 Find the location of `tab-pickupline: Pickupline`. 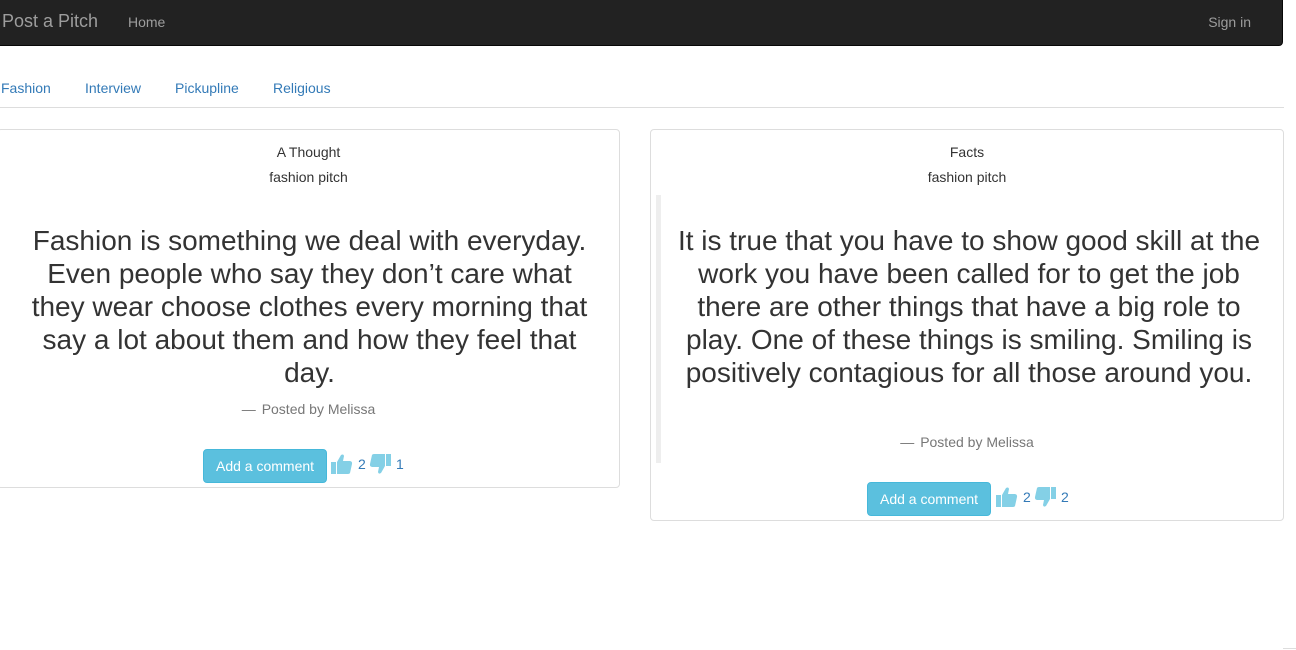

tab-pickupline: Pickupline is located at coordinates (207, 88).